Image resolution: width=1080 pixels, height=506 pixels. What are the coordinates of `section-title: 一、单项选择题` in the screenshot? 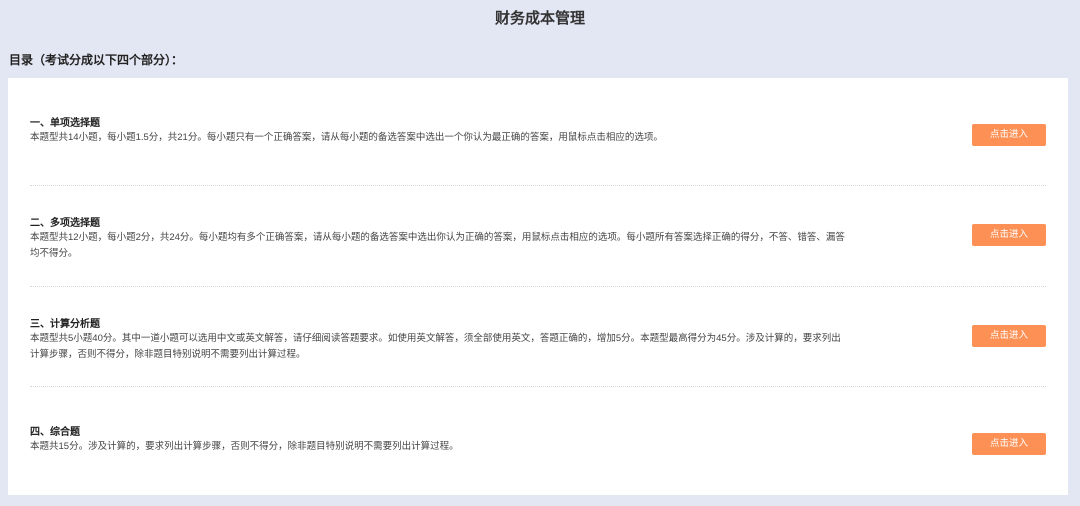 It's located at (65, 123).